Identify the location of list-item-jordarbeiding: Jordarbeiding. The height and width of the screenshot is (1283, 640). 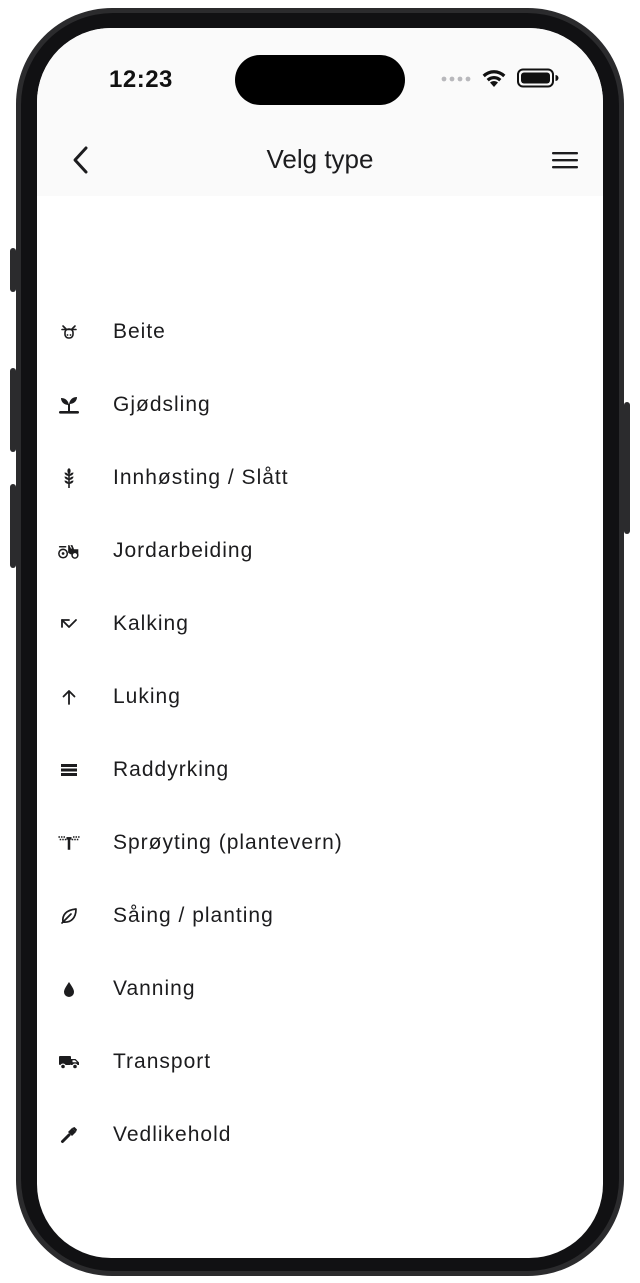
(320, 550).